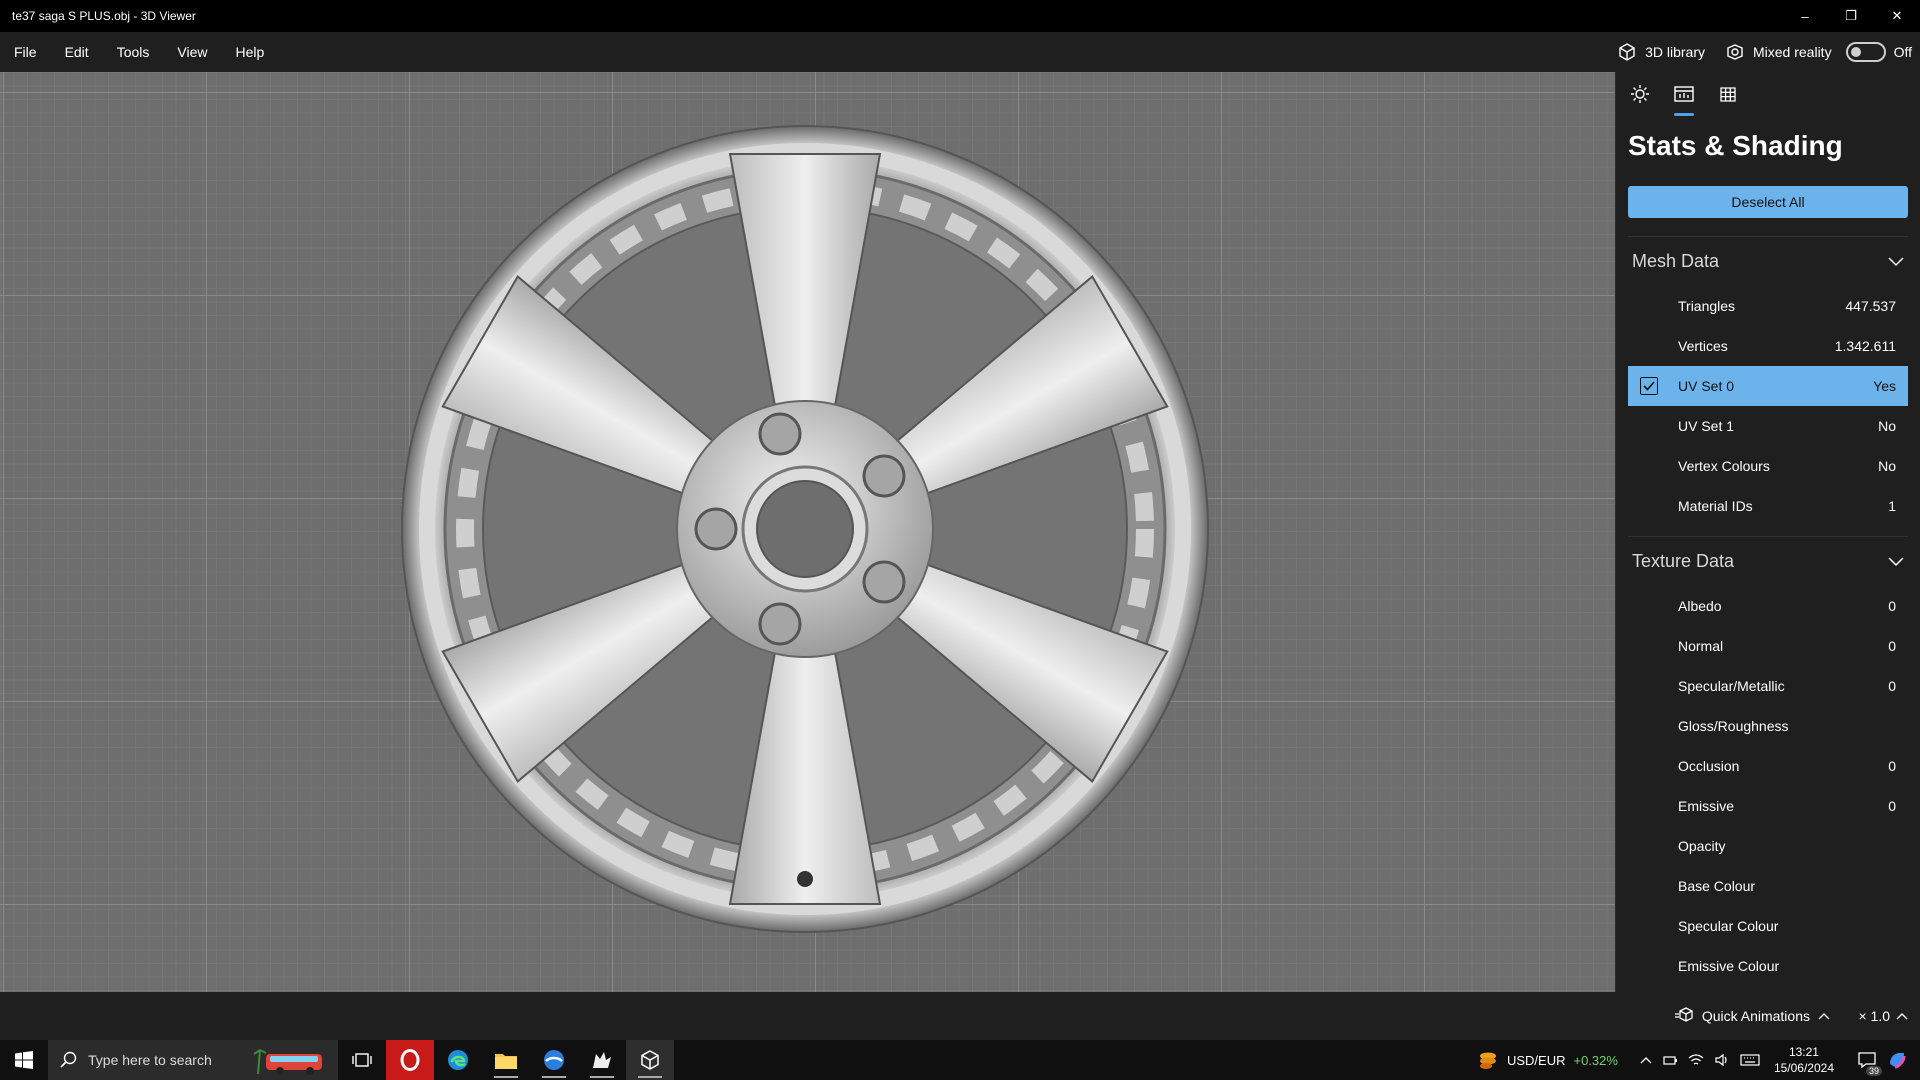  I want to click on taskbar-app-blue, so click(554, 1060).